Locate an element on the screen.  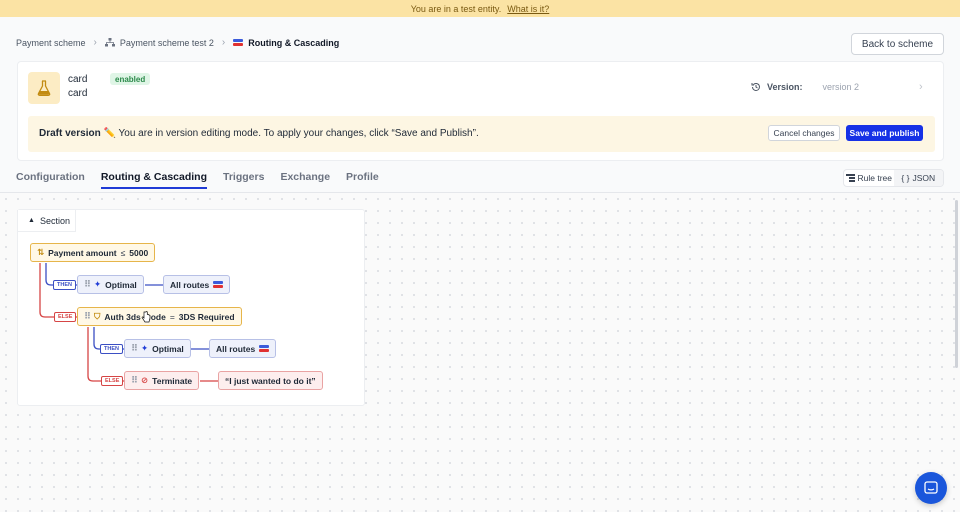
condition-node-payment-amount: ⇅ Payment amount ≤ 5000 is located at coordinates (93, 252).